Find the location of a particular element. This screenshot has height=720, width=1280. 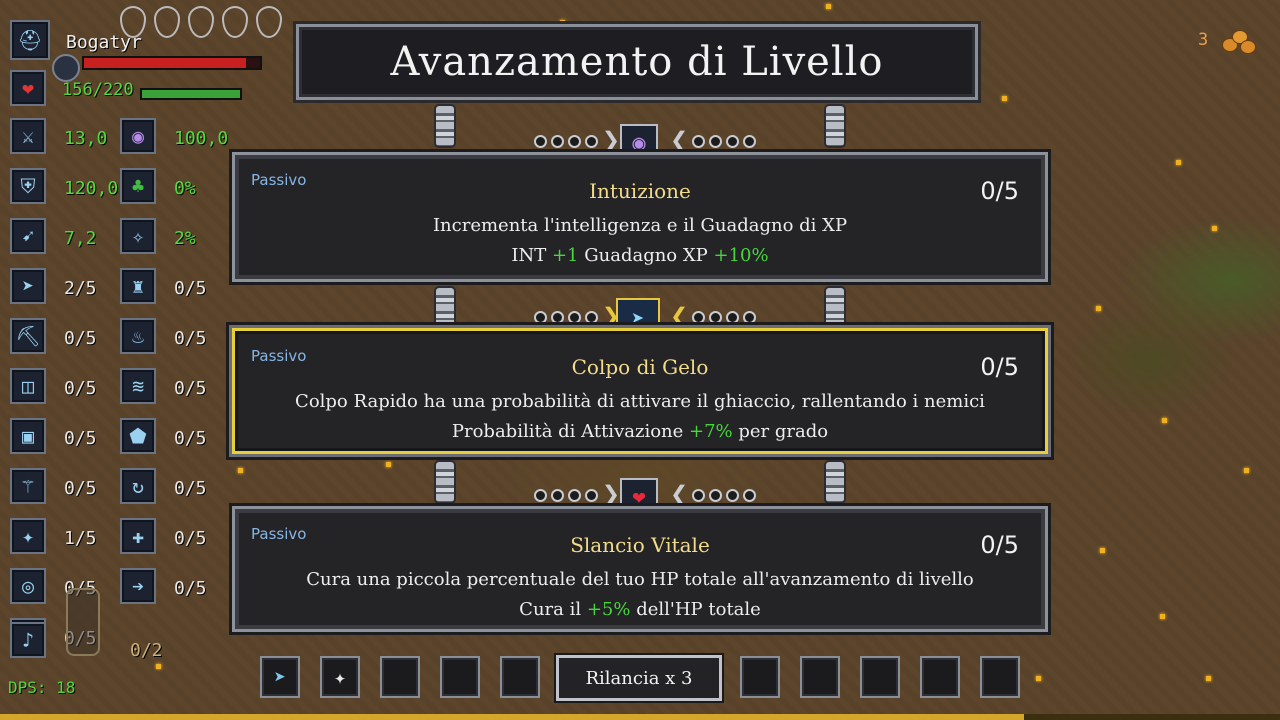

xp-bar is located at coordinates (640, 717).